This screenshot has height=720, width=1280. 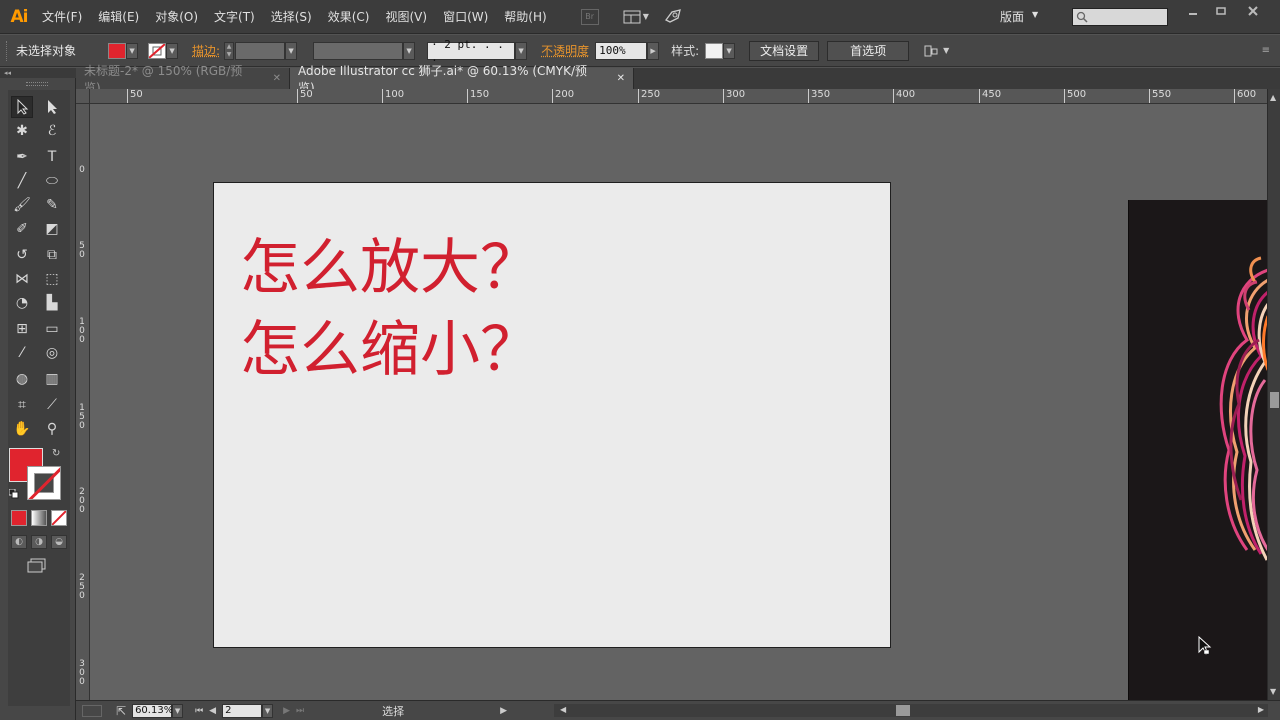 I want to click on zoom-tool-icon: ⚲, so click(x=52, y=429).